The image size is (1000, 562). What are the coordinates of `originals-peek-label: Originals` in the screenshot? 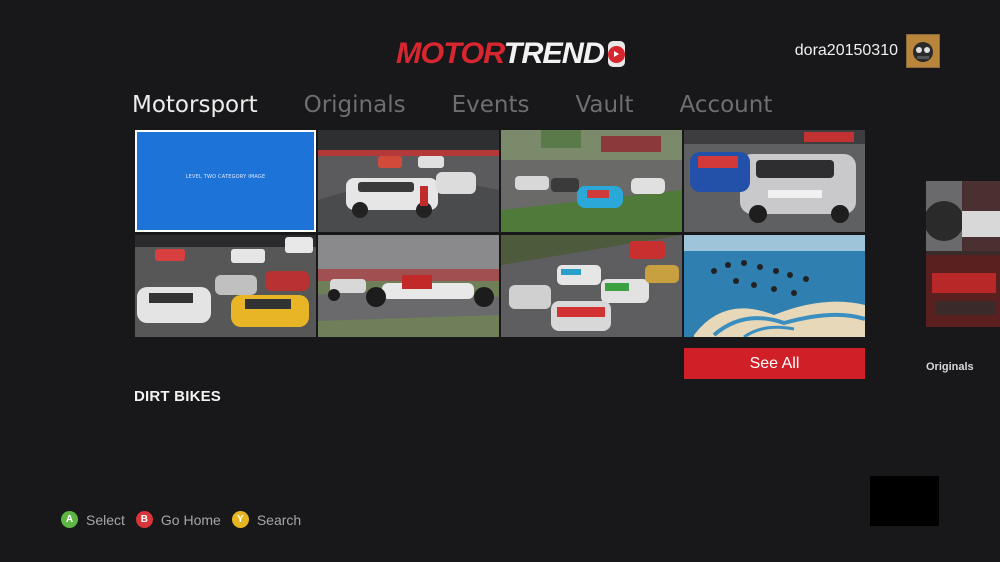 It's located at (950, 367).